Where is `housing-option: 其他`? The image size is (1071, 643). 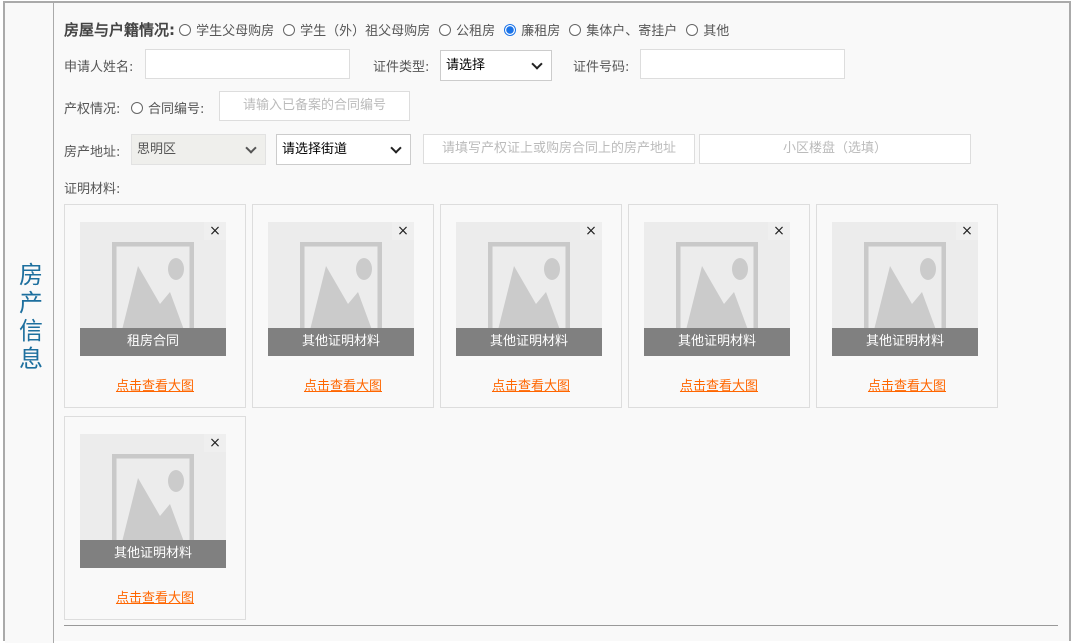
housing-option: 其他 is located at coordinates (707, 31).